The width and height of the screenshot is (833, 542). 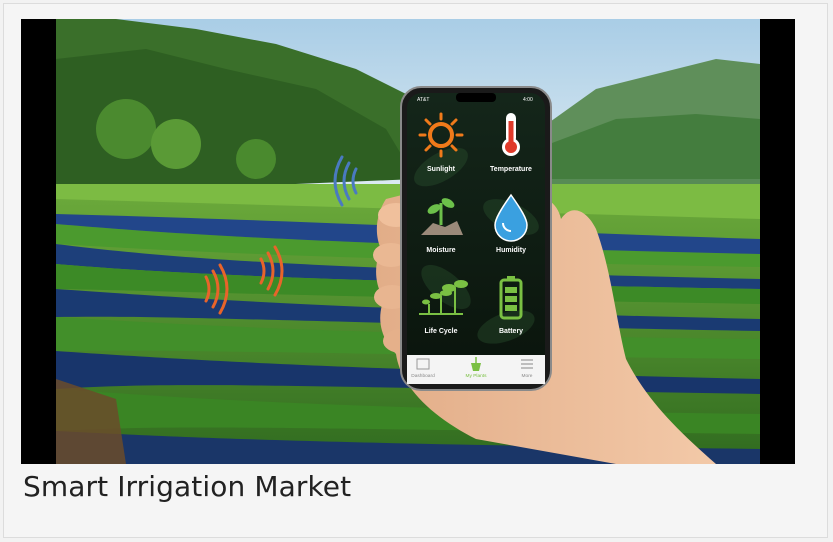 What do you see at coordinates (527, 376) in the screenshot?
I see `tab-label: More` at bounding box center [527, 376].